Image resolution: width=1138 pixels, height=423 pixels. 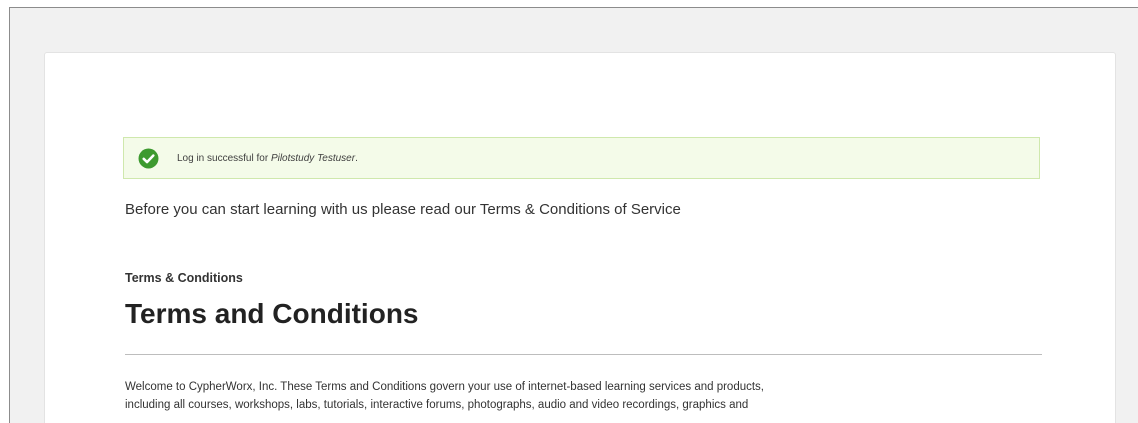 What do you see at coordinates (356, 158) in the screenshot?
I see `alert-message-suffix: .` at bounding box center [356, 158].